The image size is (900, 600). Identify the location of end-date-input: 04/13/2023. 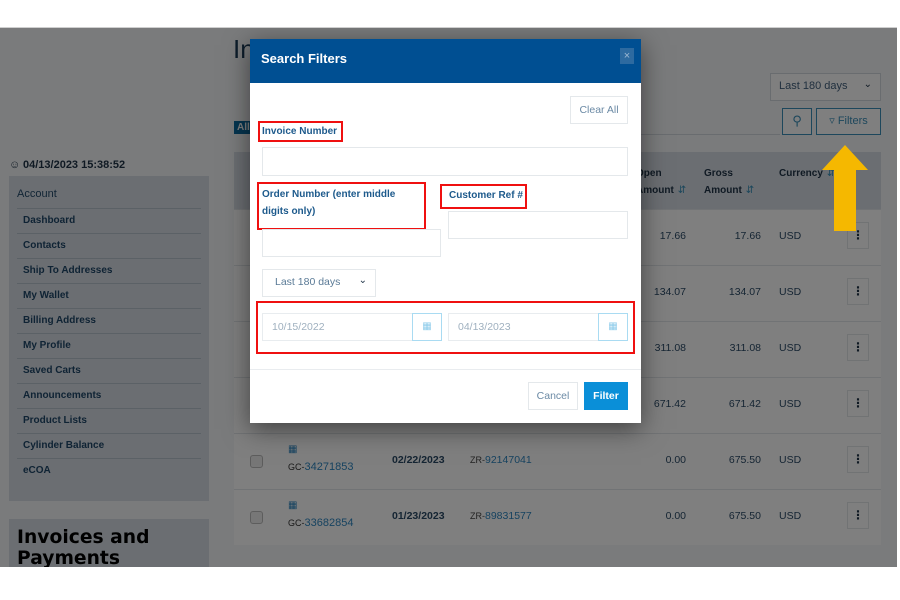
(524, 327).